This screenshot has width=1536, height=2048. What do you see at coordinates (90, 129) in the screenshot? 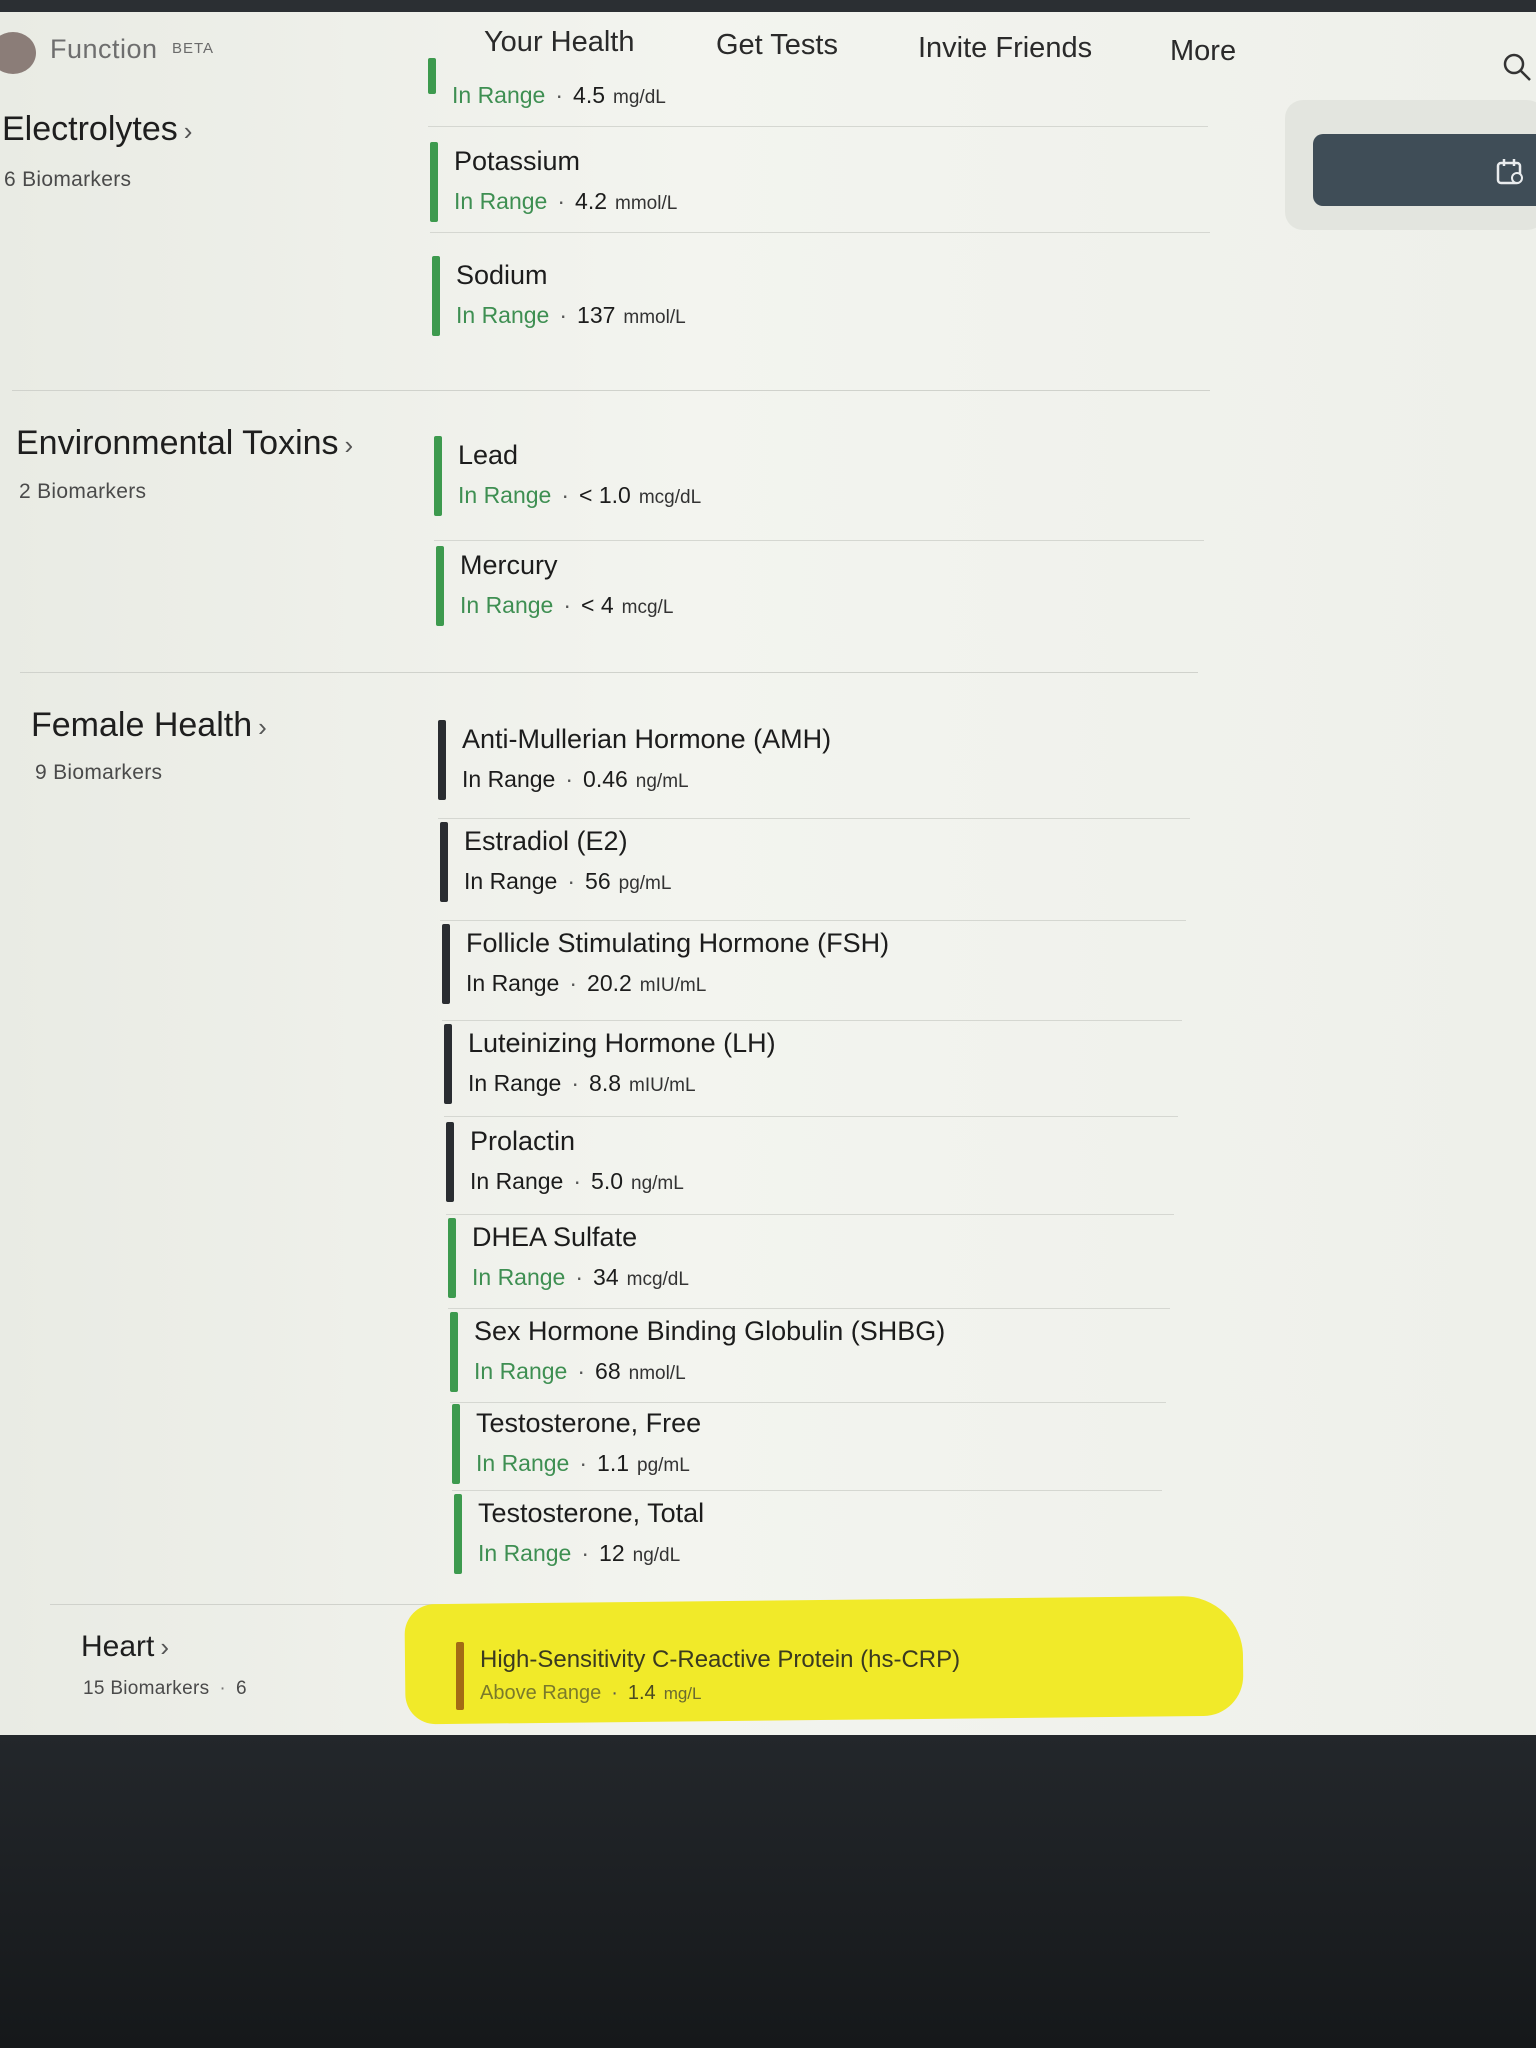
I see `section-title-label: Electrolytes` at bounding box center [90, 129].